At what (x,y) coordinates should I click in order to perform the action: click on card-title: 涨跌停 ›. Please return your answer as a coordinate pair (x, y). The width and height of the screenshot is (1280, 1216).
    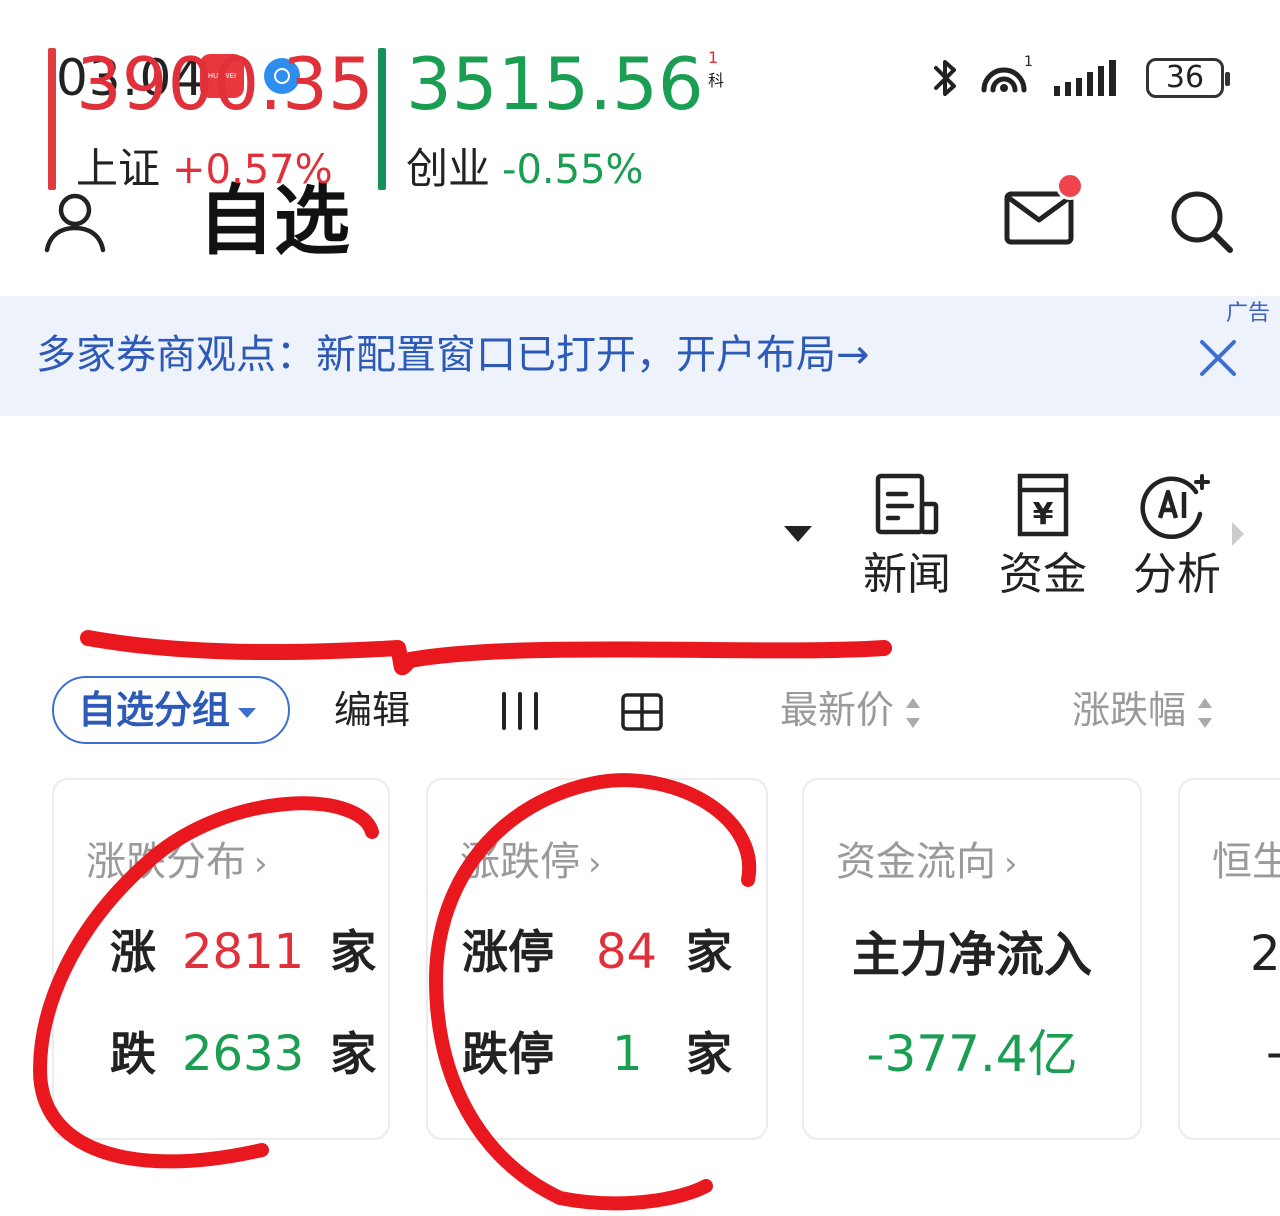
    Looking at the image, I should click on (531, 863).